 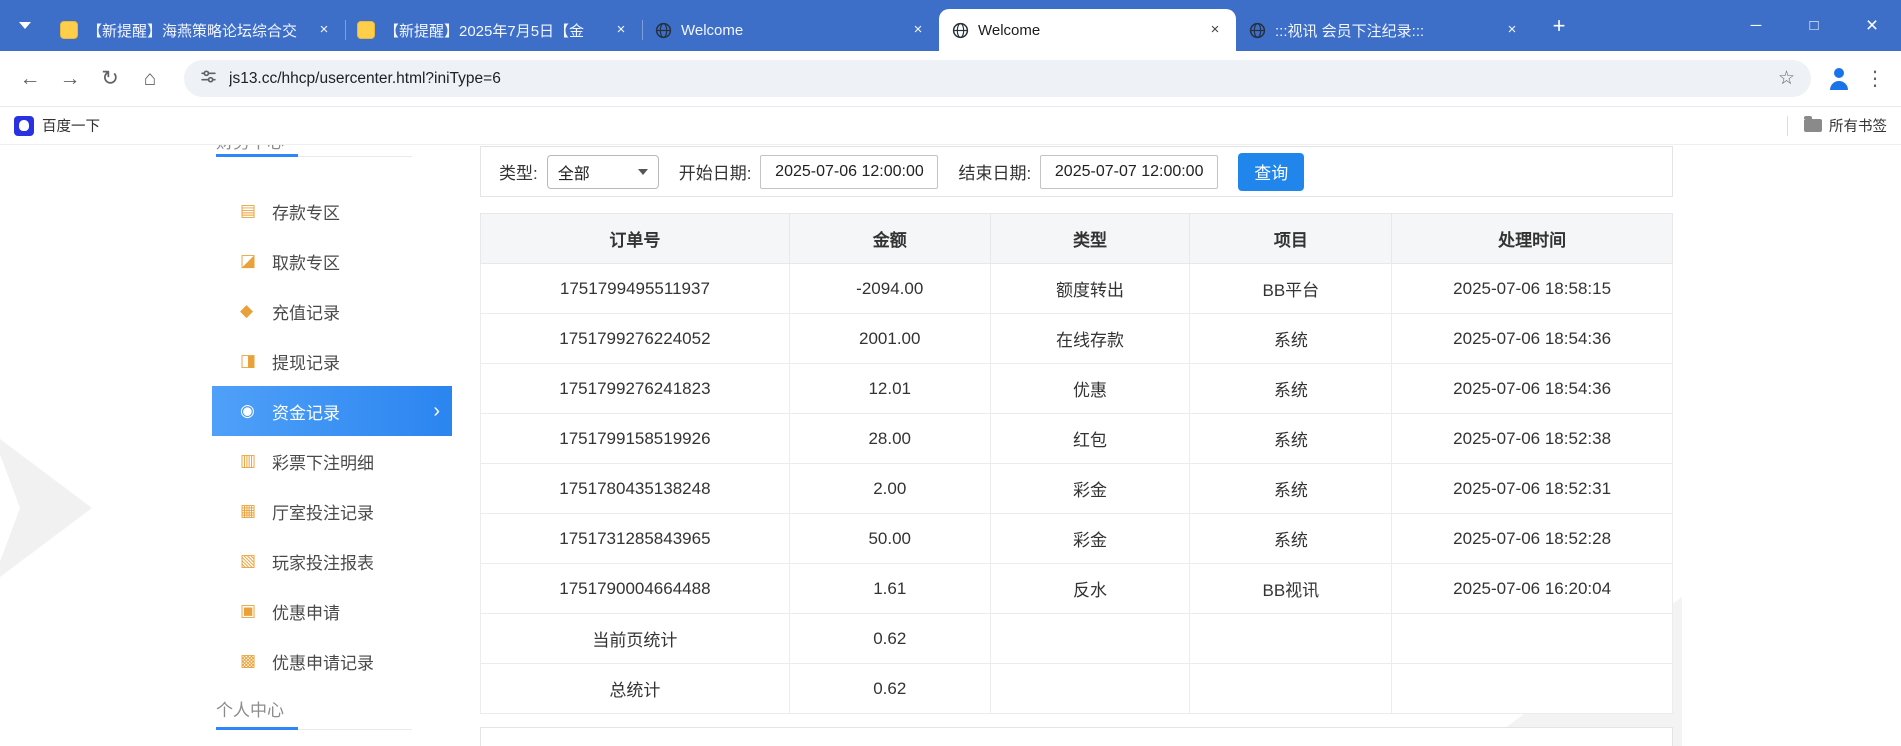 I want to click on bookmark-label: 百度一下, so click(x=71, y=127).